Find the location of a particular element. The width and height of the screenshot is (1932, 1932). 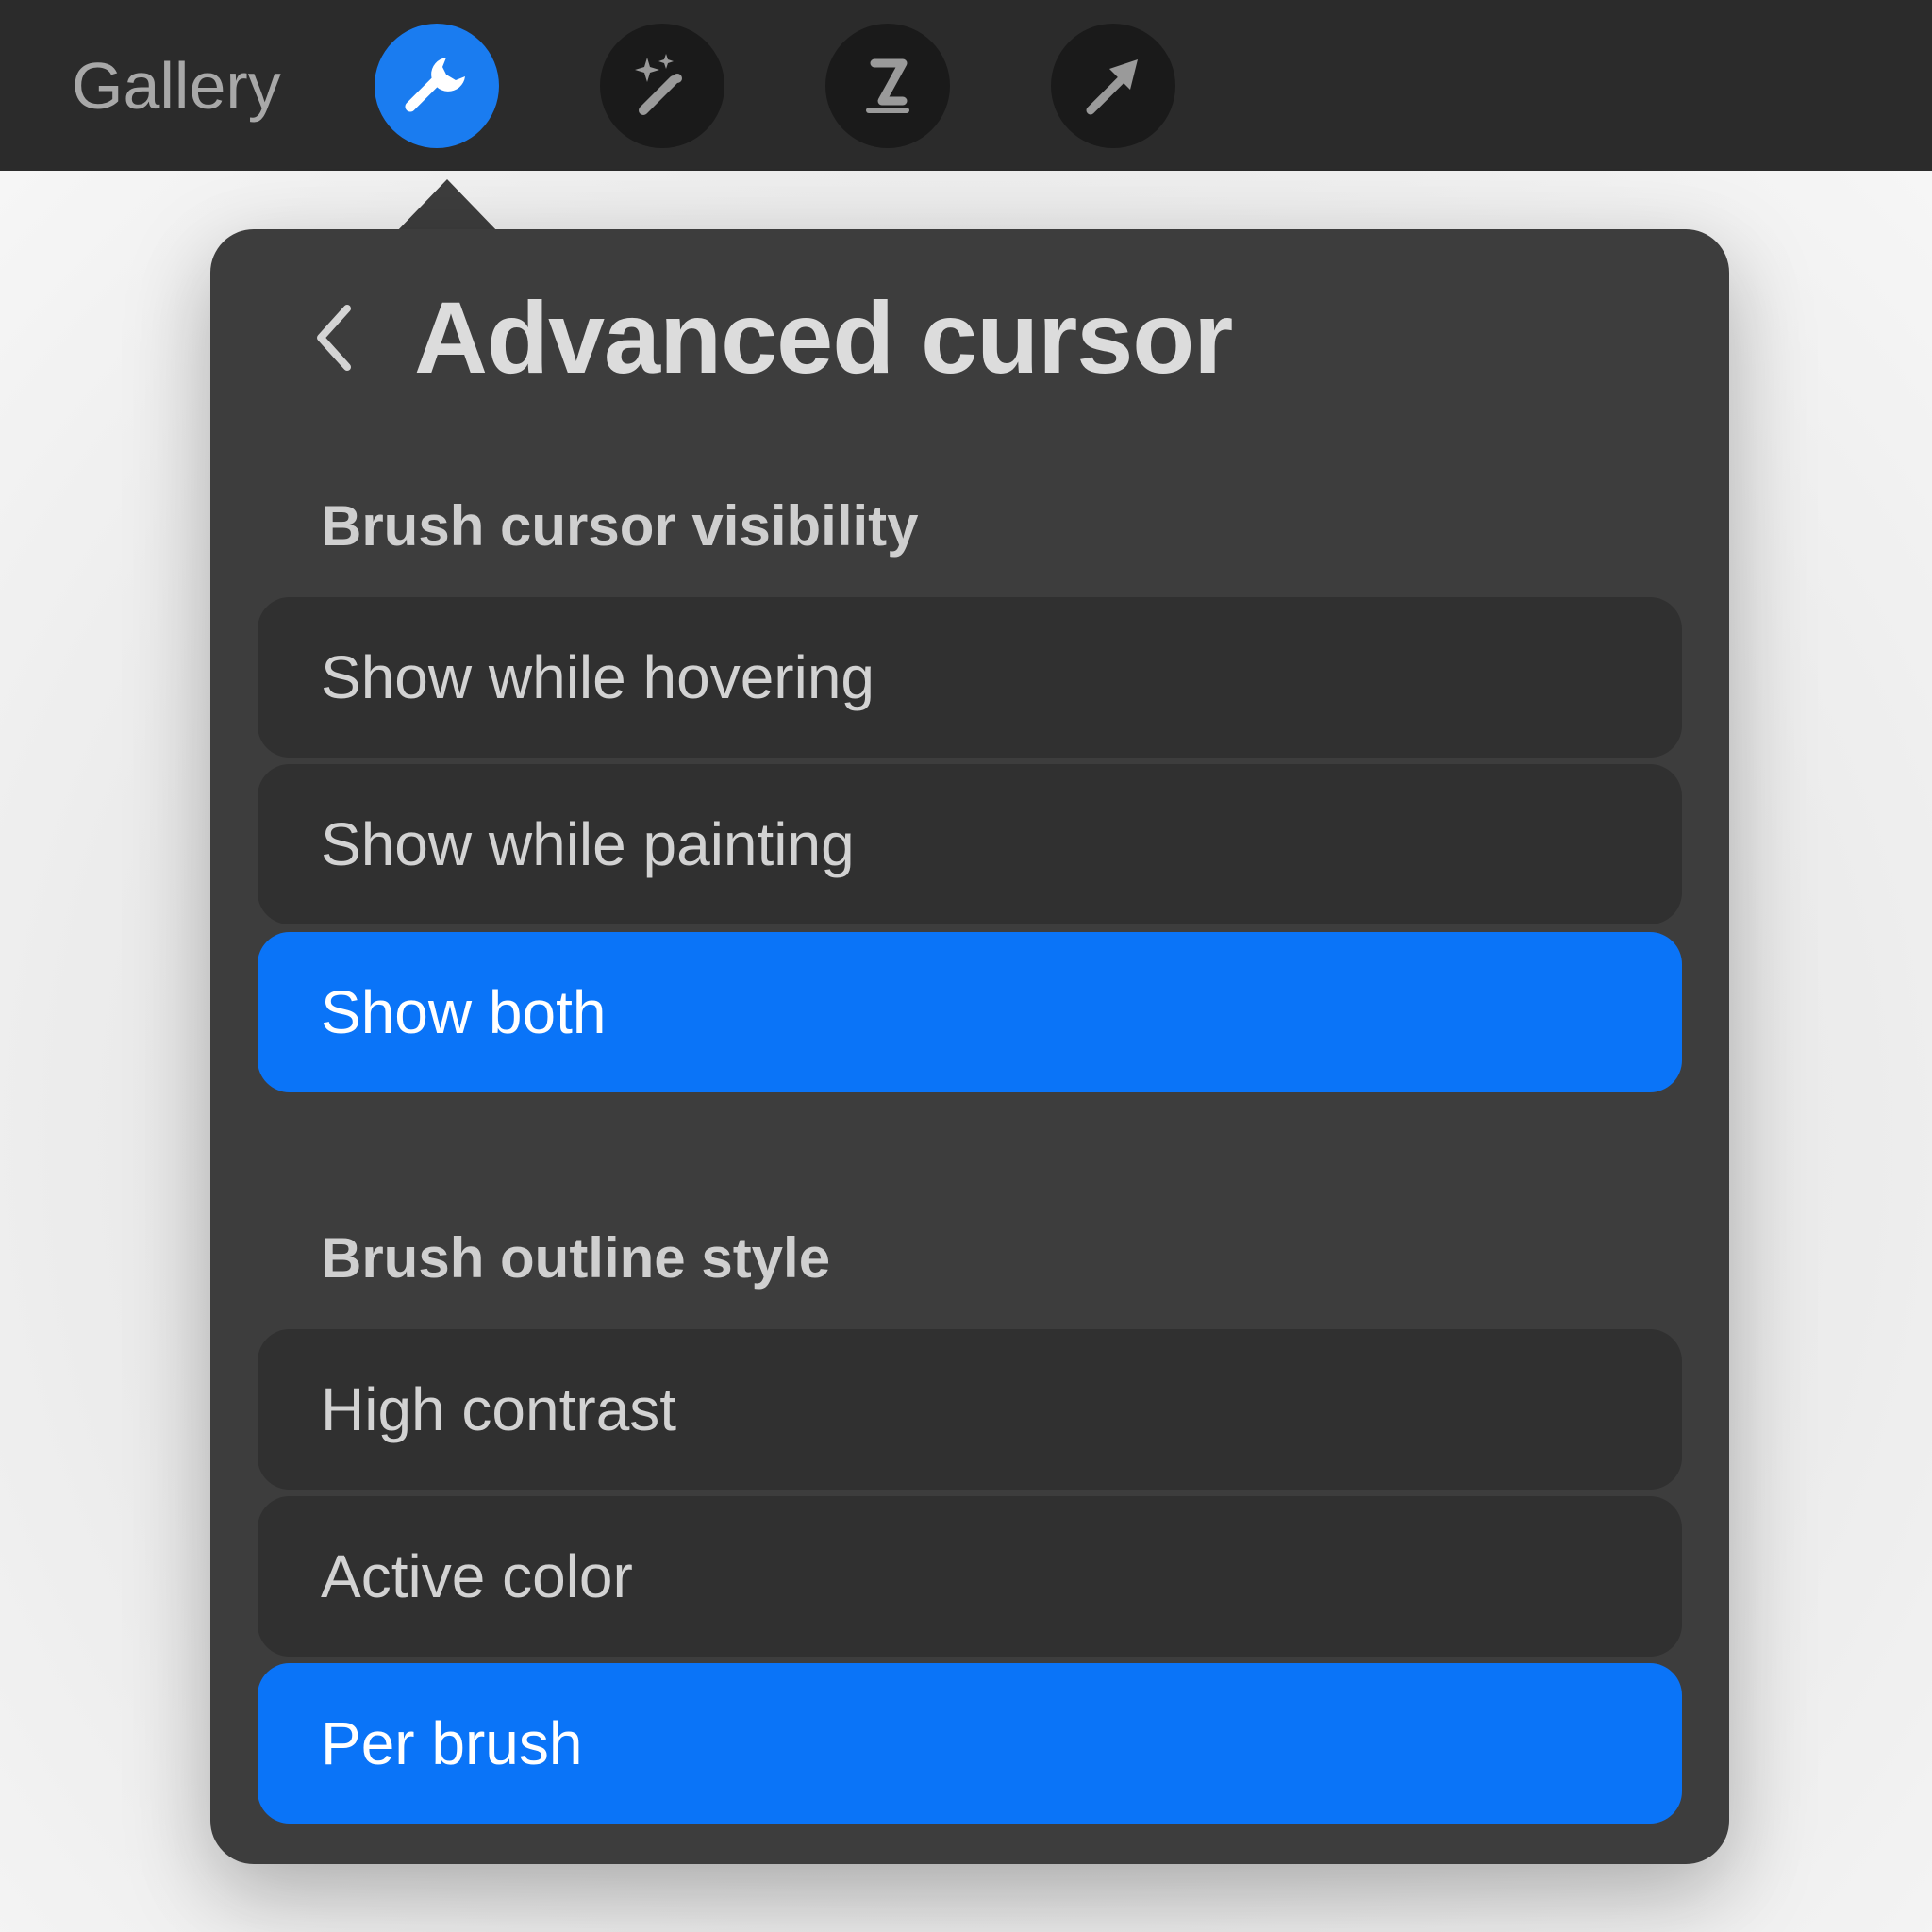

popover-arrow is located at coordinates (447, 206).